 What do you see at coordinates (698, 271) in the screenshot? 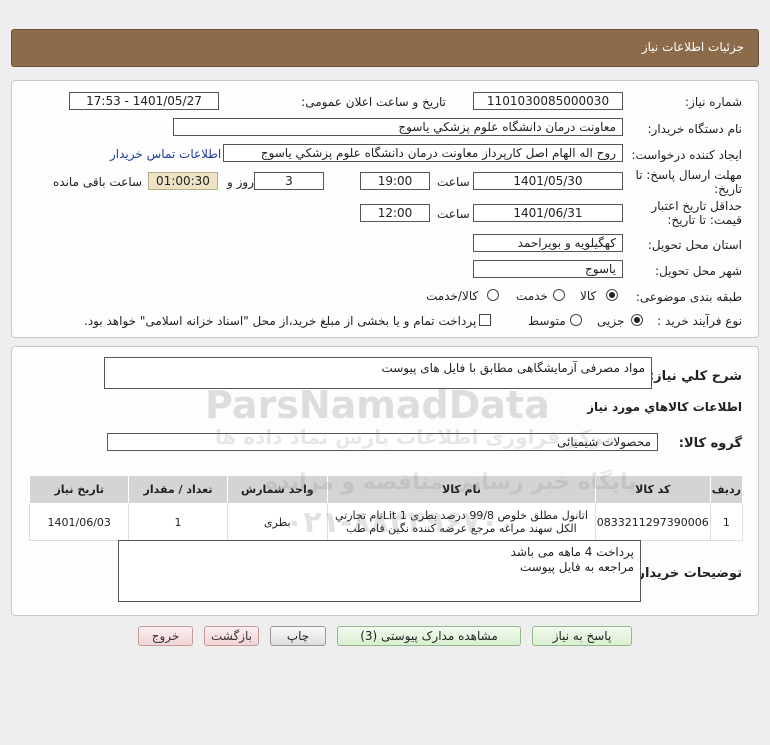
I see `city-label: شهر محل تحویل:` at bounding box center [698, 271].